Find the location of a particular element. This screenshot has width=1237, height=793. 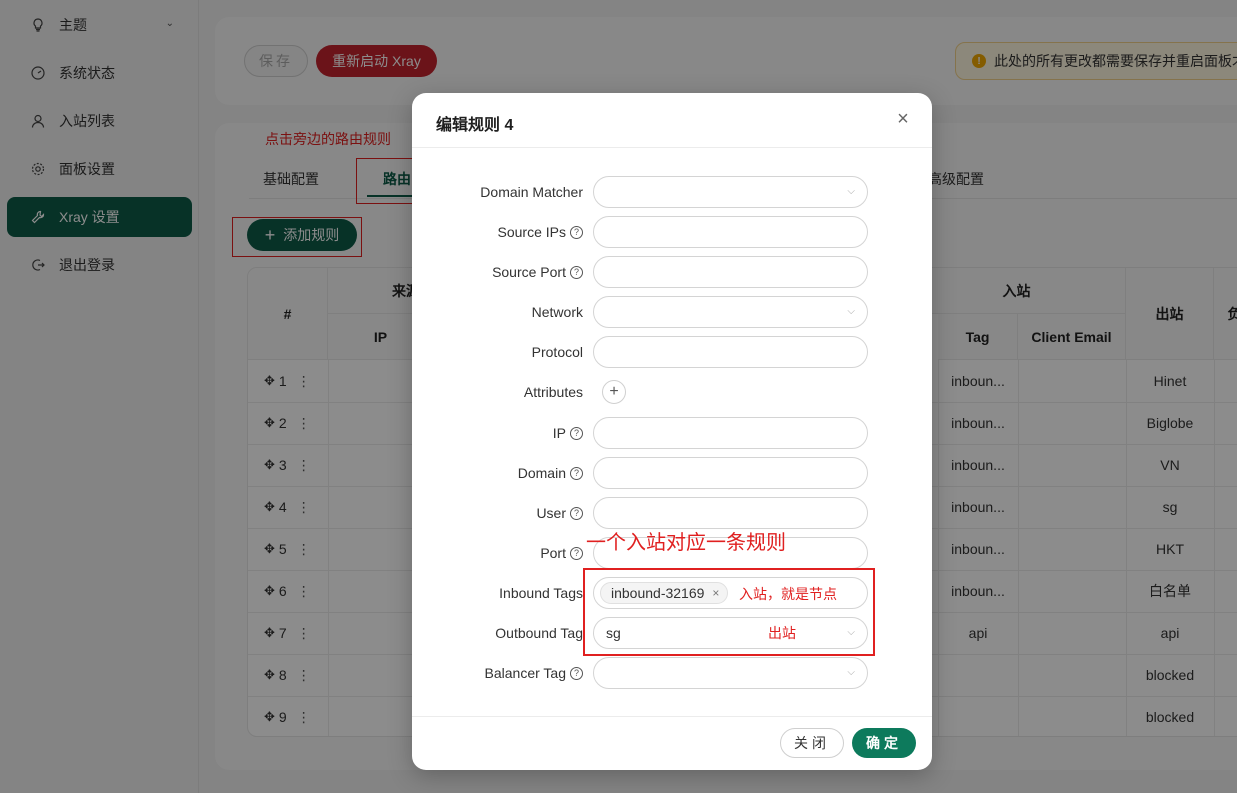

balancer-tag-select: ⌵ is located at coordinates (730, 673).